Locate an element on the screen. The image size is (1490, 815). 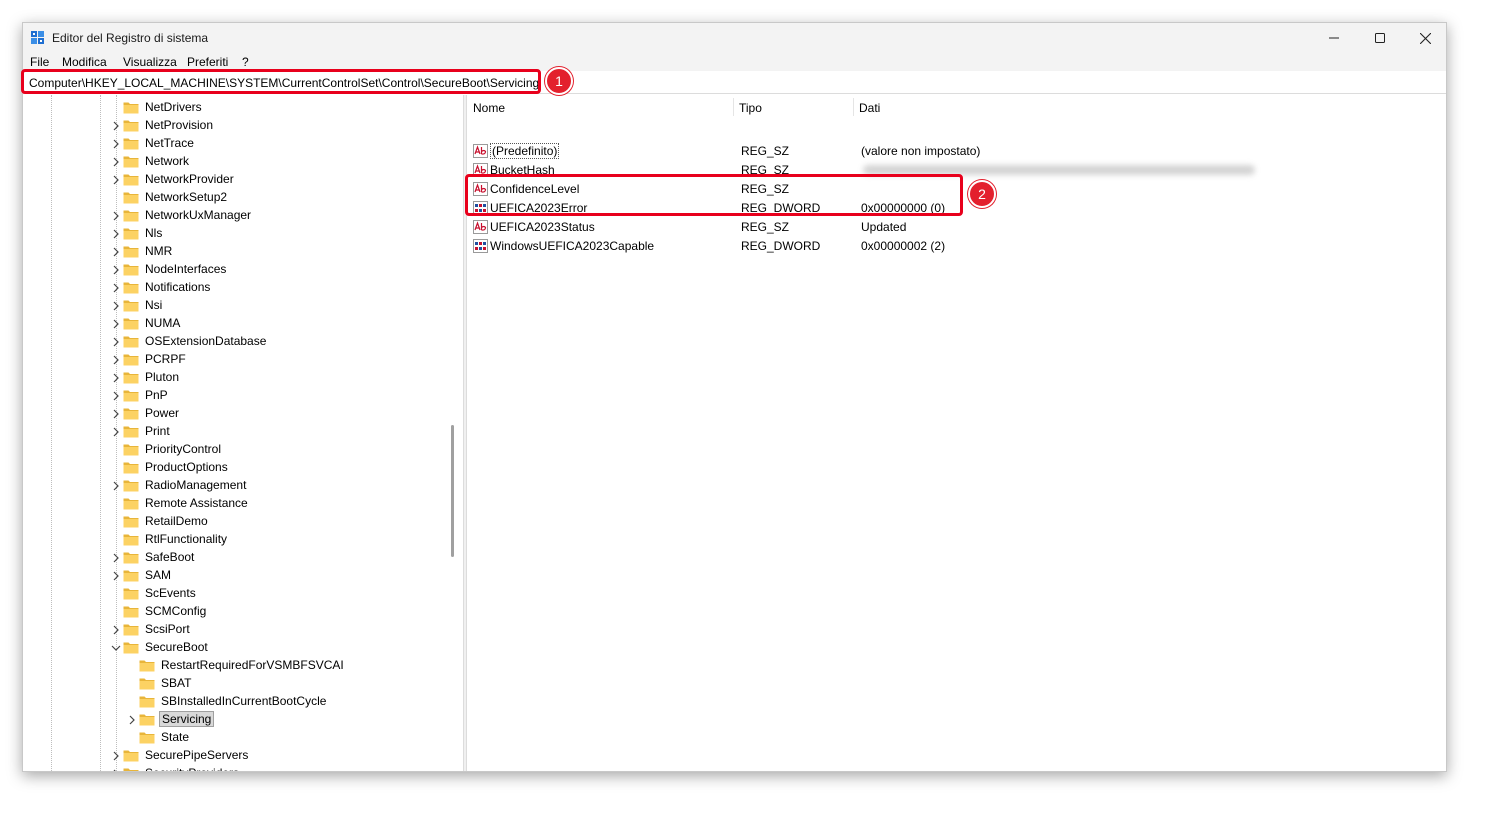
tree-item: Network is located at coordinates (233, 162).